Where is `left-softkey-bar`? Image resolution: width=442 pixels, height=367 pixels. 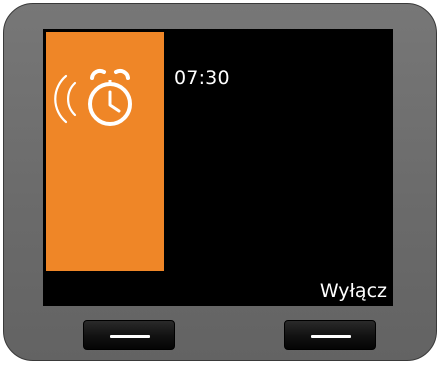 left-softkey-bar is located at coordinates (130, 336).